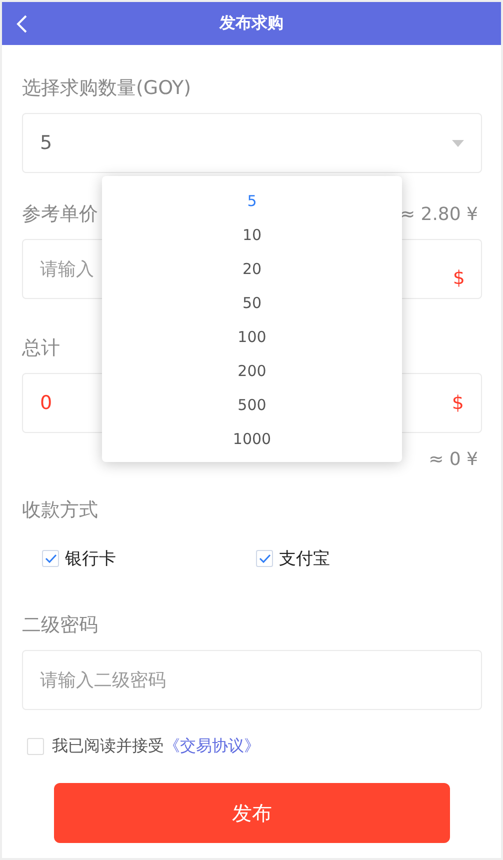 The height and width of the screenshot is (860, 503). Describe the element at coordinates (90, 559) in the screenshot. I see `checkbox-label: 银行卡` at that location.